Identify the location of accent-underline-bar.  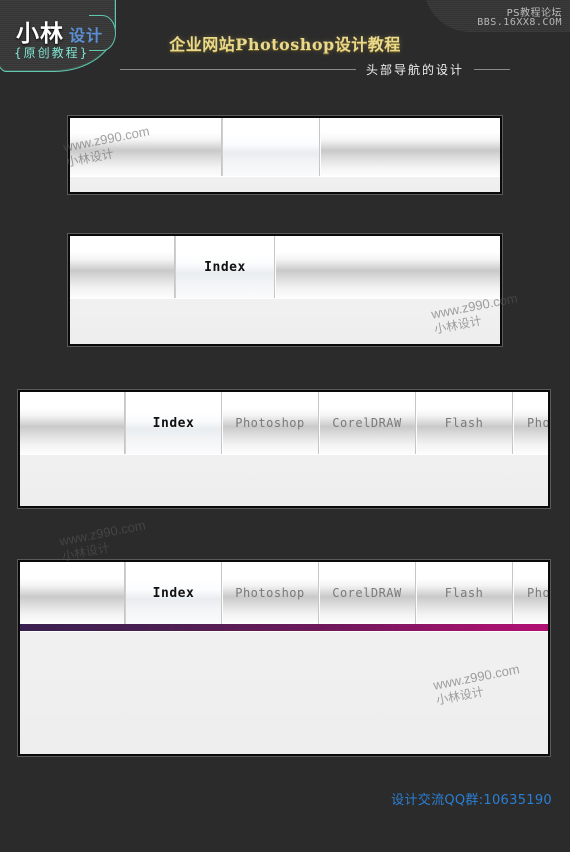
(284, 627).